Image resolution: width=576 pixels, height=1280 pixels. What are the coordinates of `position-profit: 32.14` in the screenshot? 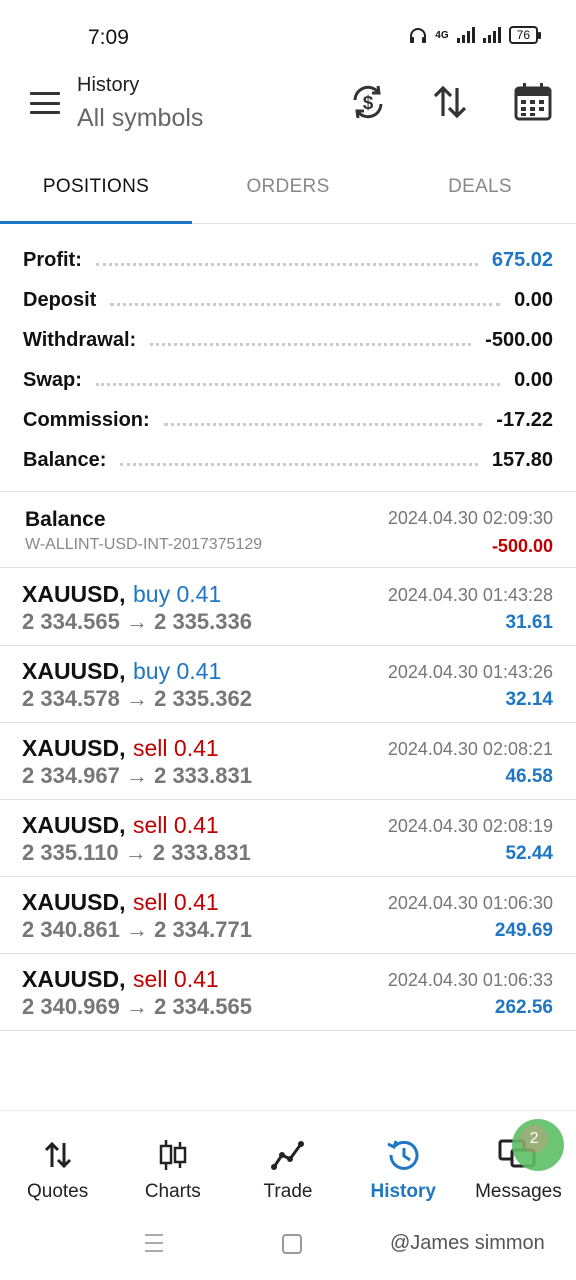 It's located at (529, 699).